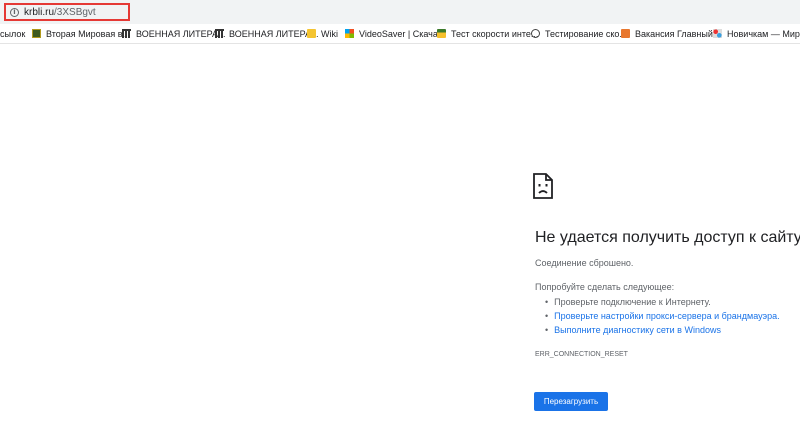 Image resolution: width=800 pixels, height=423 pixels. I want to click on url-path: /3XSBgvt, so click(75, 12).